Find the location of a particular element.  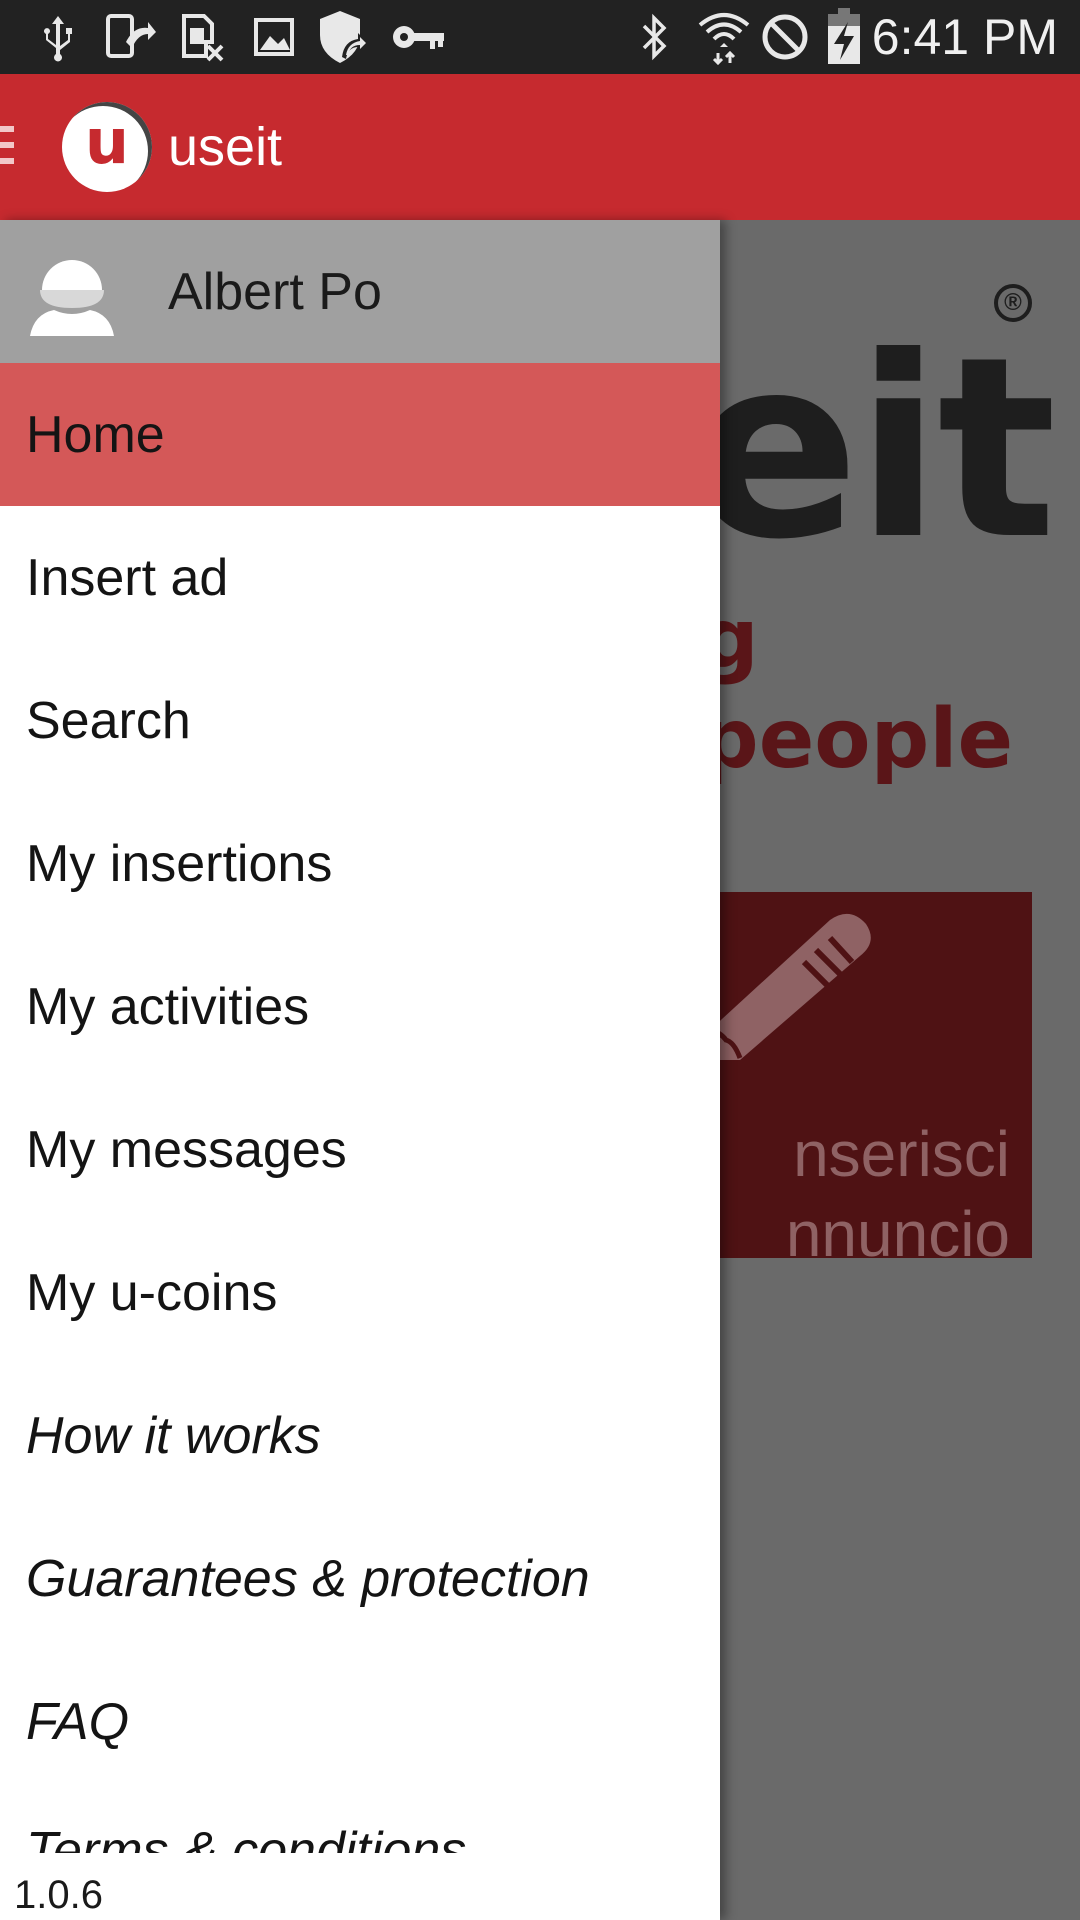

menu-item-faq: FAQ is located at coordinates (360, 1721).